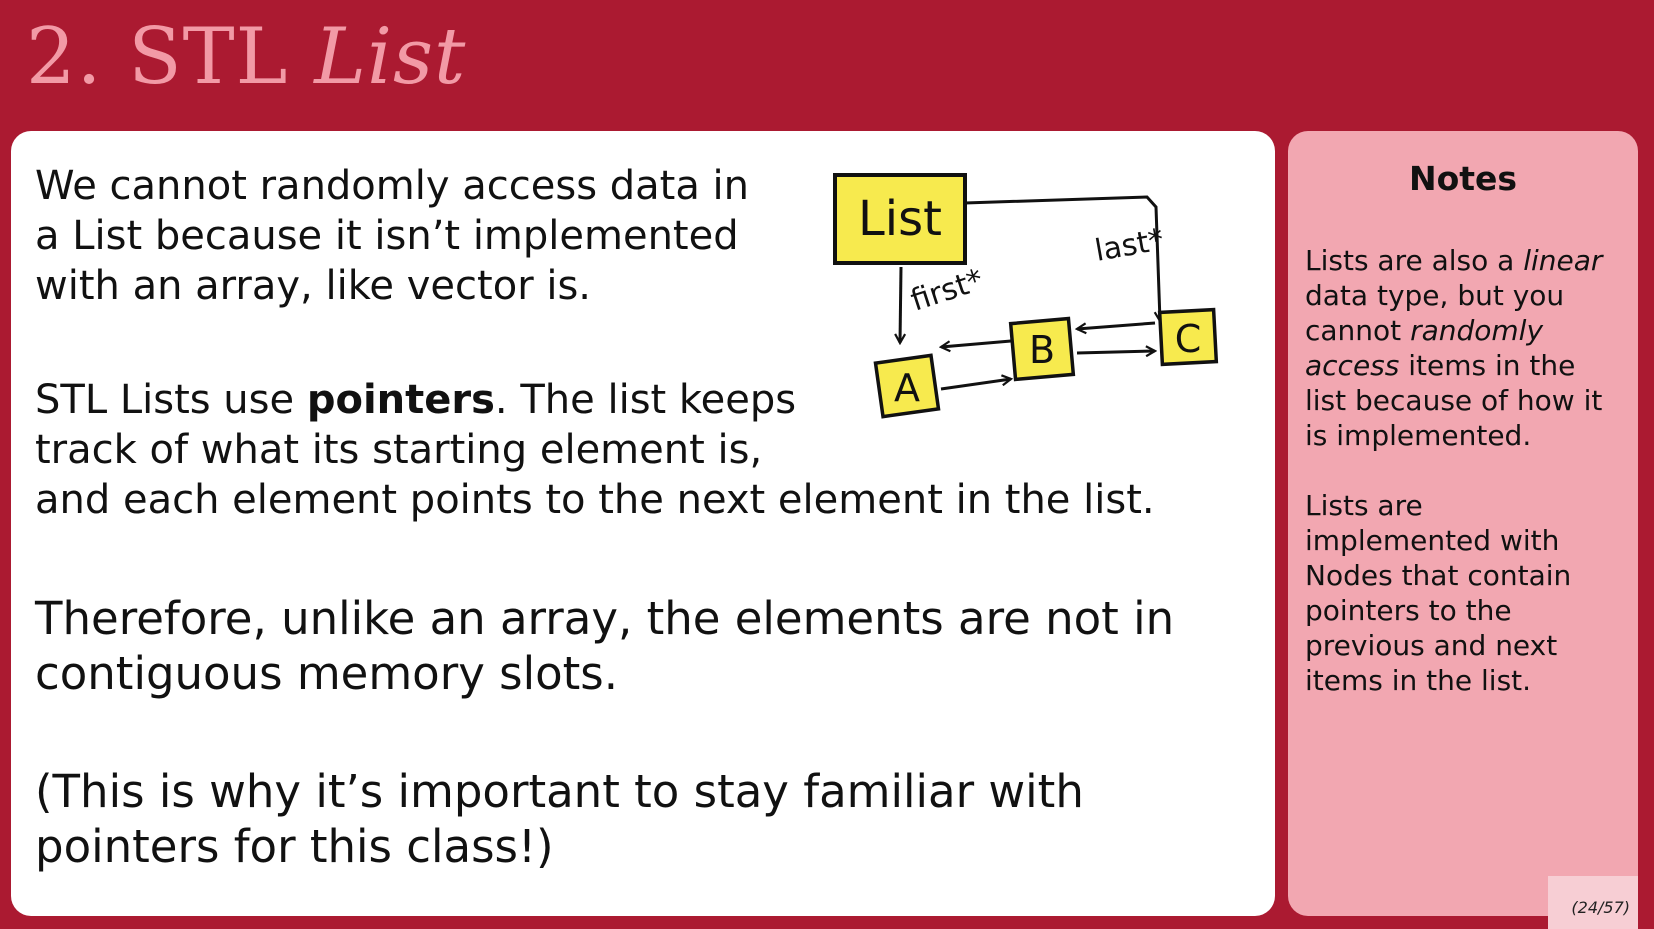 This screenshot has height=929, width=1654. What do you see at coordinates (1435, 295) in the screenshot?
I see `text-line: data type, but you` at bounding box center [1435, 295].